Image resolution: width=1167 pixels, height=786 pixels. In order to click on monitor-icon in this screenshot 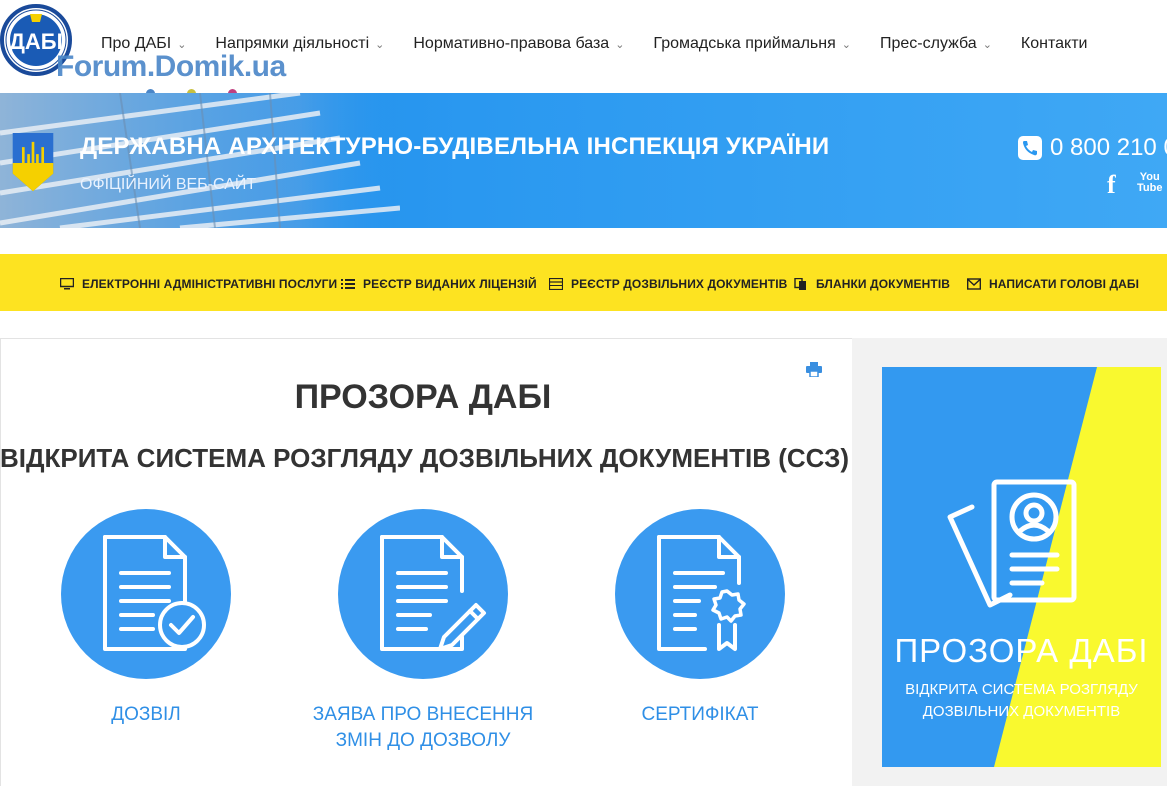, I will do `click(67, 284)`.